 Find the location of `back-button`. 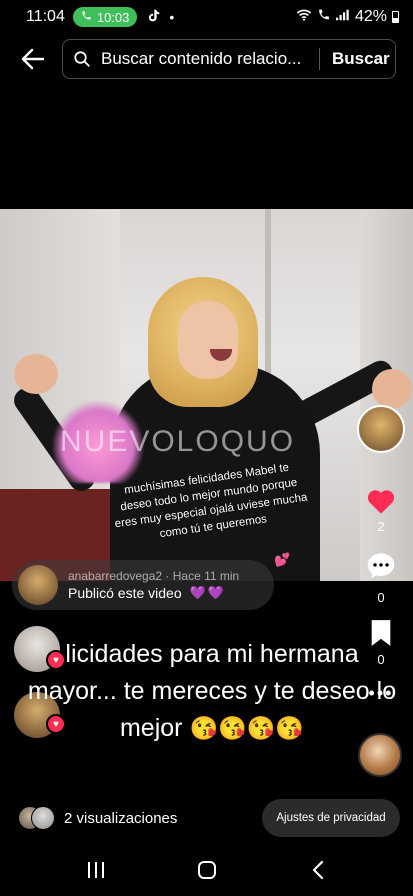

back-button is located at coordinates (33, 59).